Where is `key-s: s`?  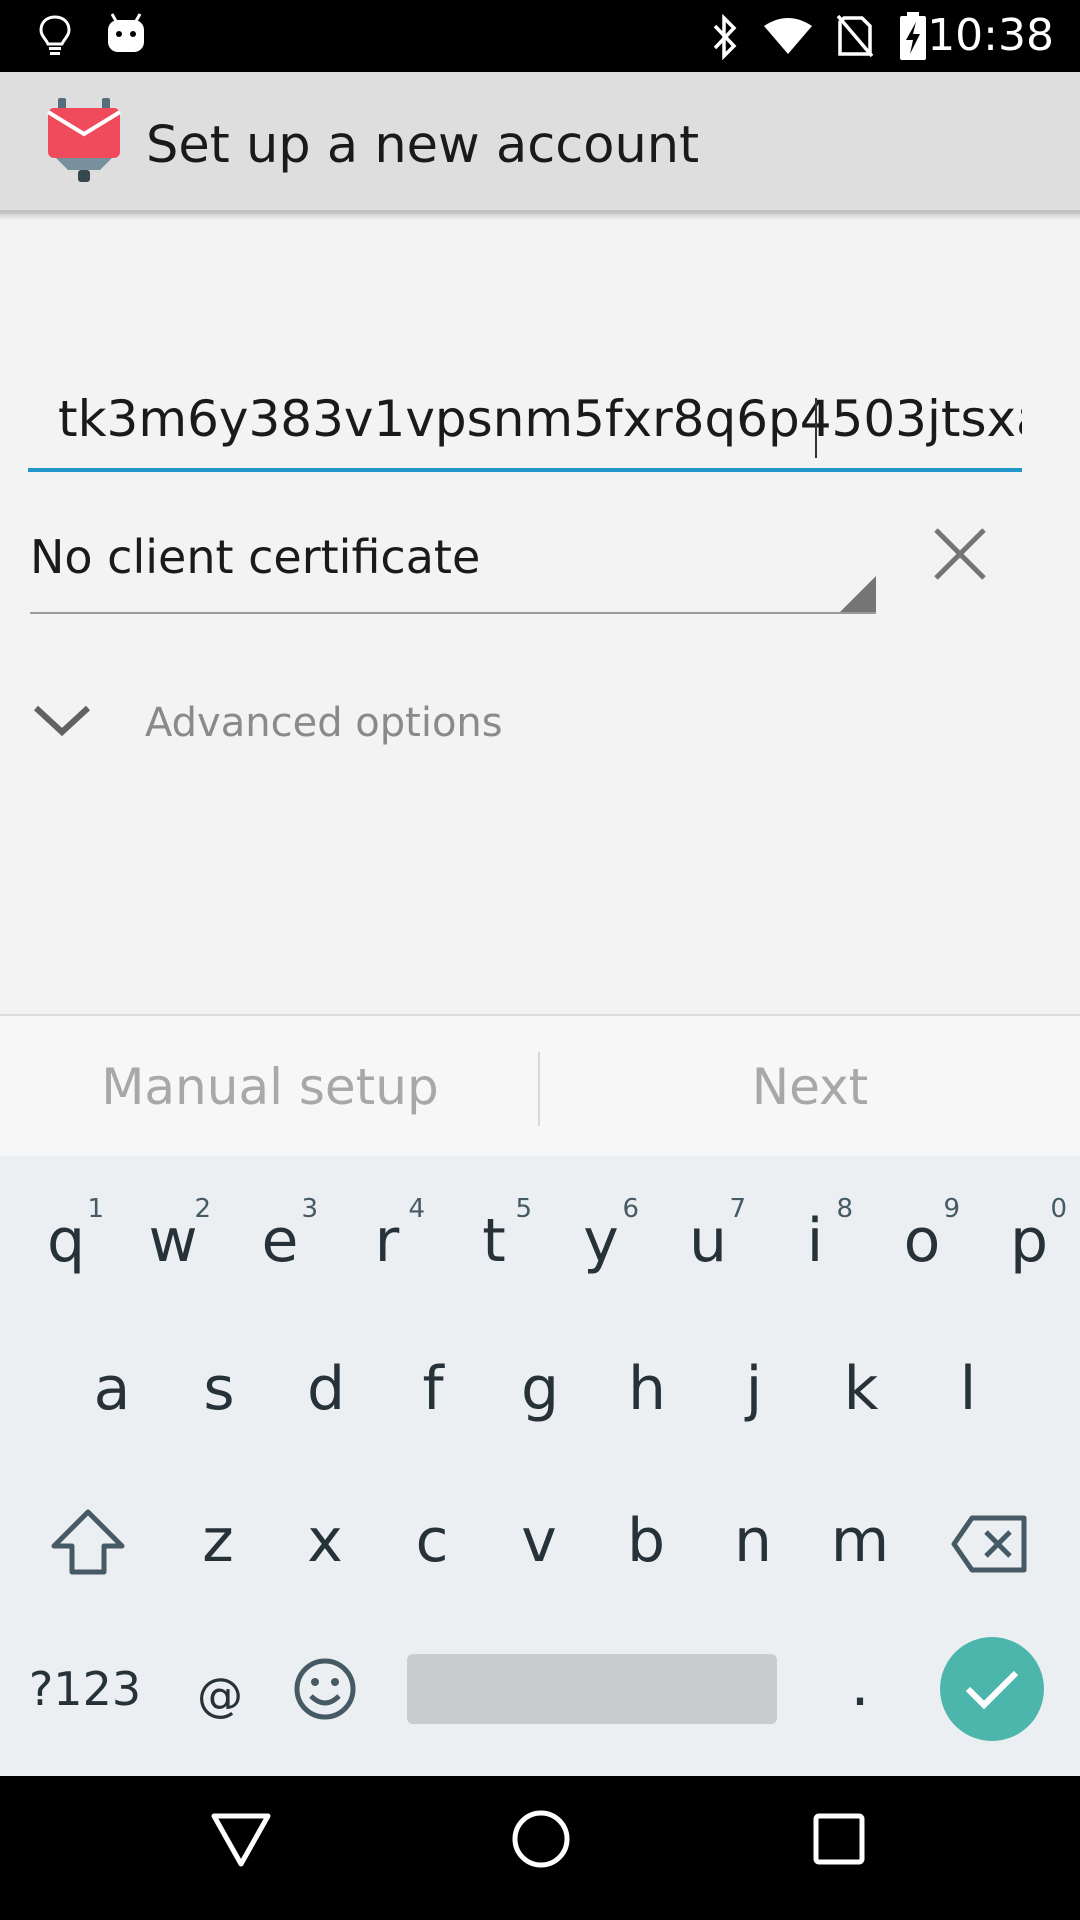
key-s: s is located at coordinates (219, 1389).